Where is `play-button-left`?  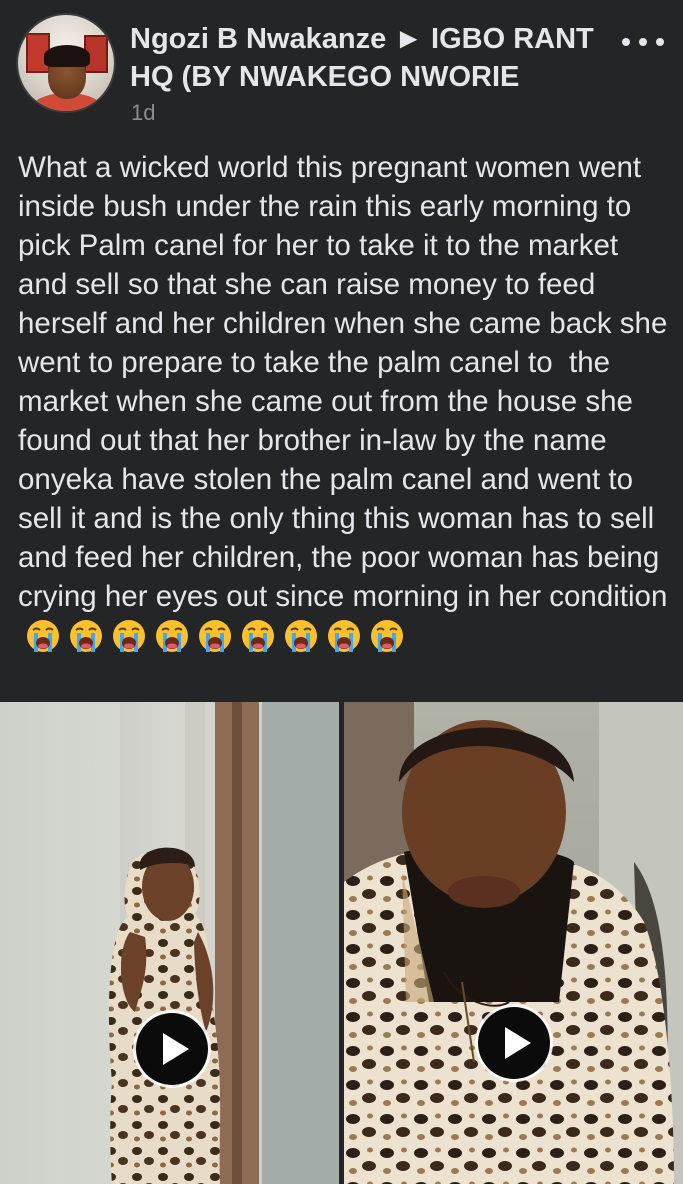
play-button-left is located at coordinates (172, 1049).